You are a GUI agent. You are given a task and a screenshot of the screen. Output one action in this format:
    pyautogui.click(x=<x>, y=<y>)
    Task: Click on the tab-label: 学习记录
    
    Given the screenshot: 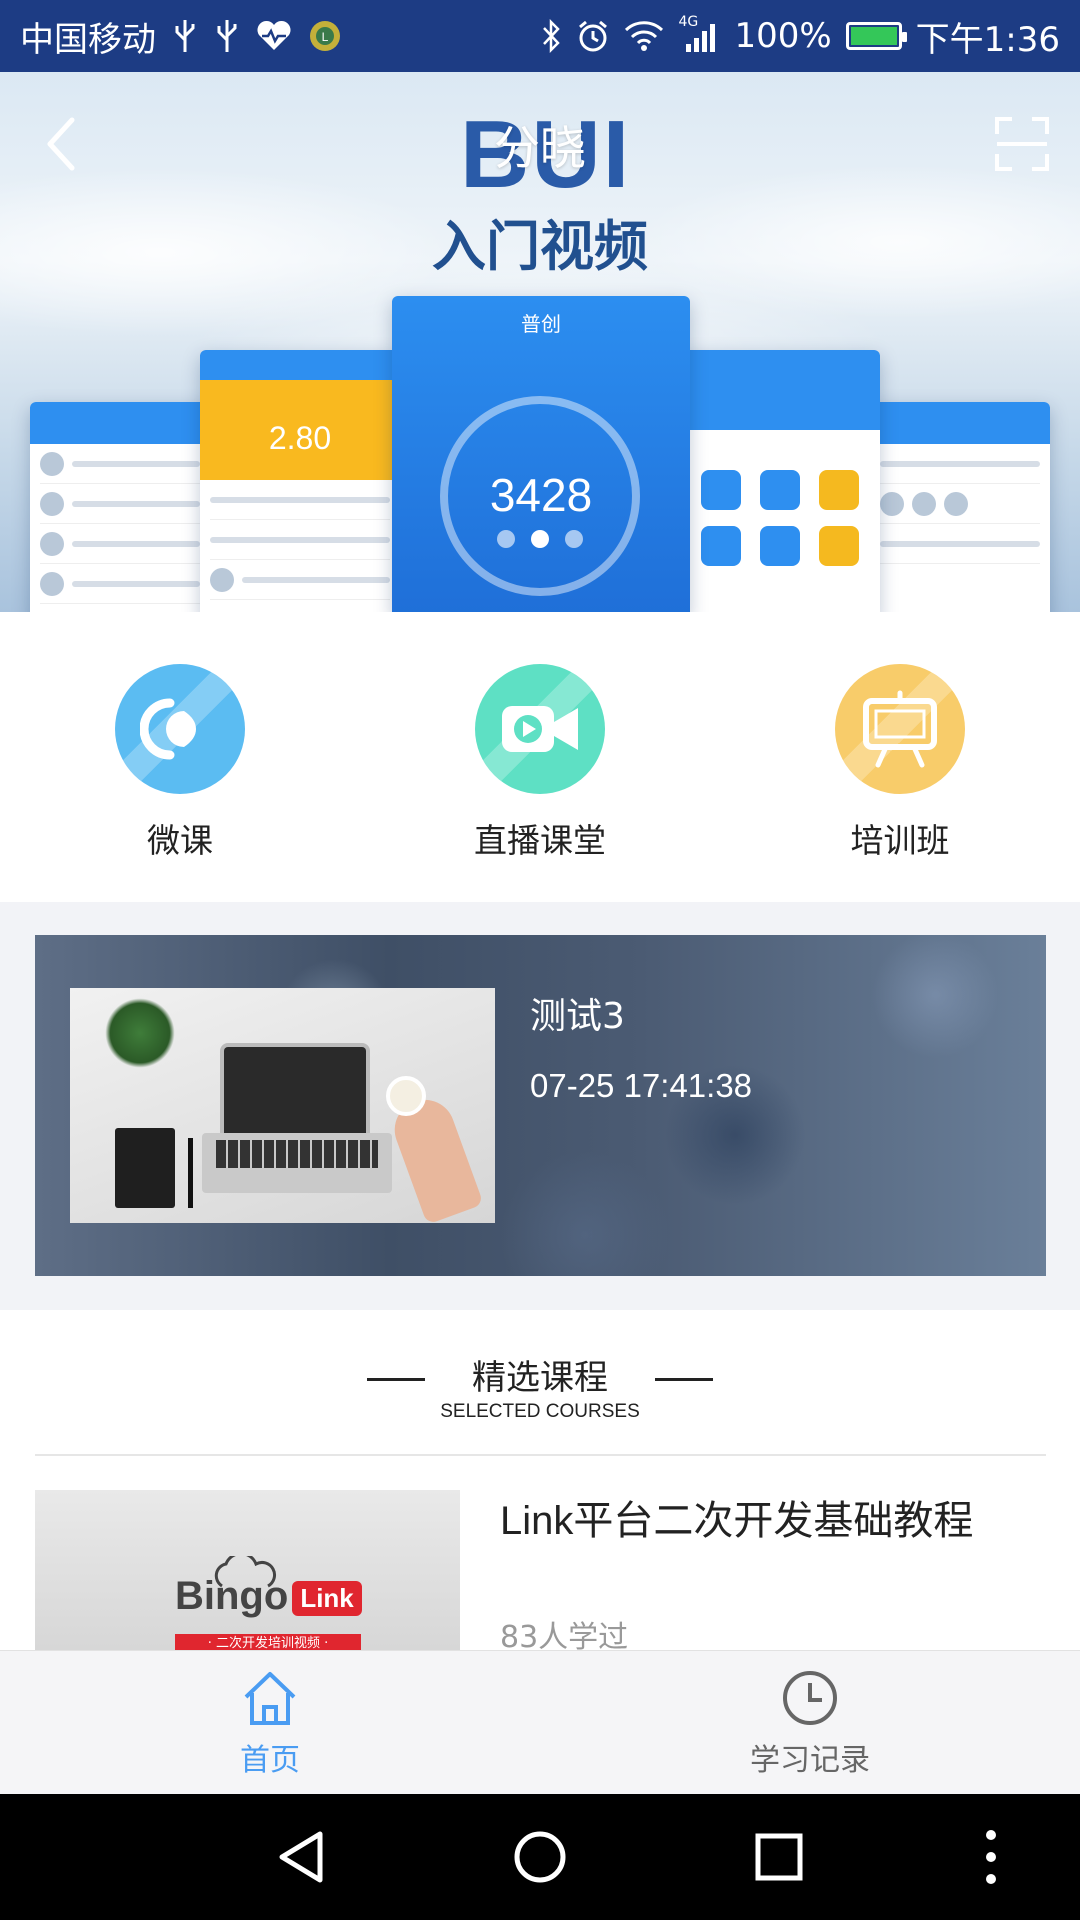 What is the action you would take?
    pyautogui.click(x=810, y=1760)
    